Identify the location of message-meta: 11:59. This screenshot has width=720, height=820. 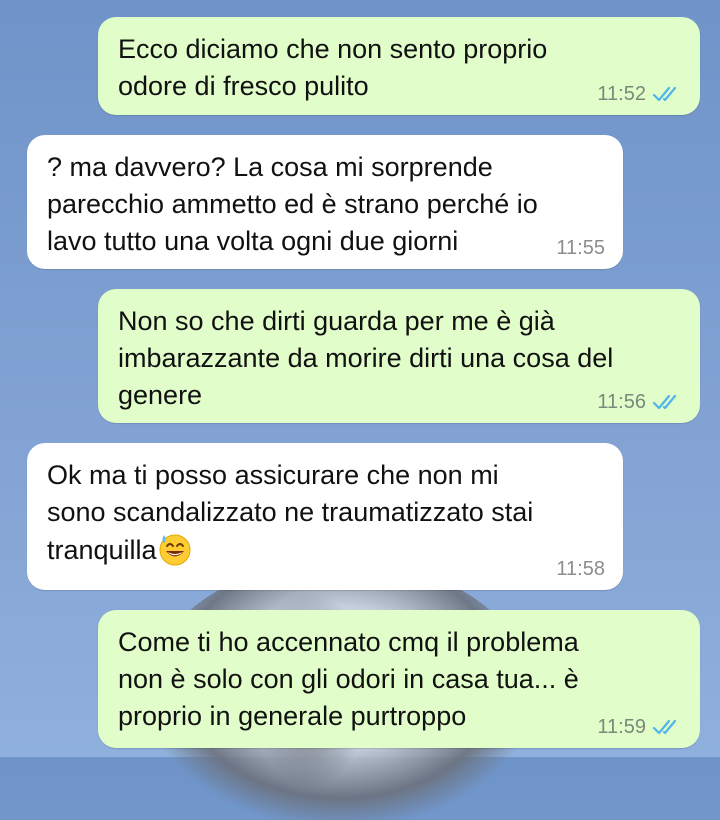
(639, 727).